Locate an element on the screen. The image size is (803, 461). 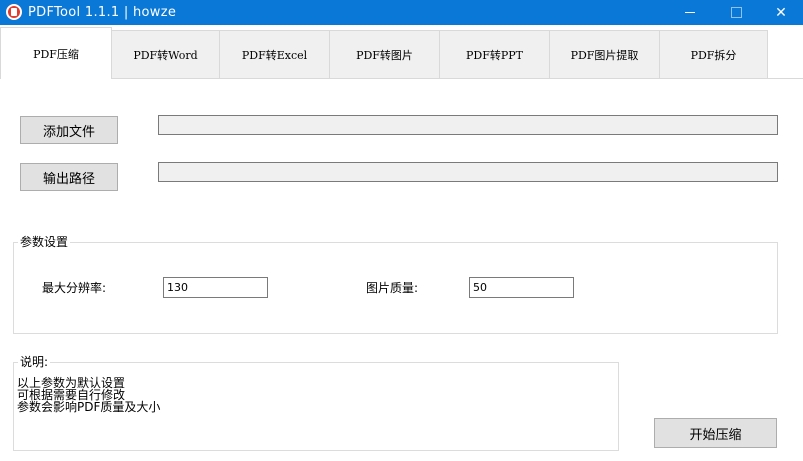
add-file-button: 添加文件 is located at coordinates (69, 130).